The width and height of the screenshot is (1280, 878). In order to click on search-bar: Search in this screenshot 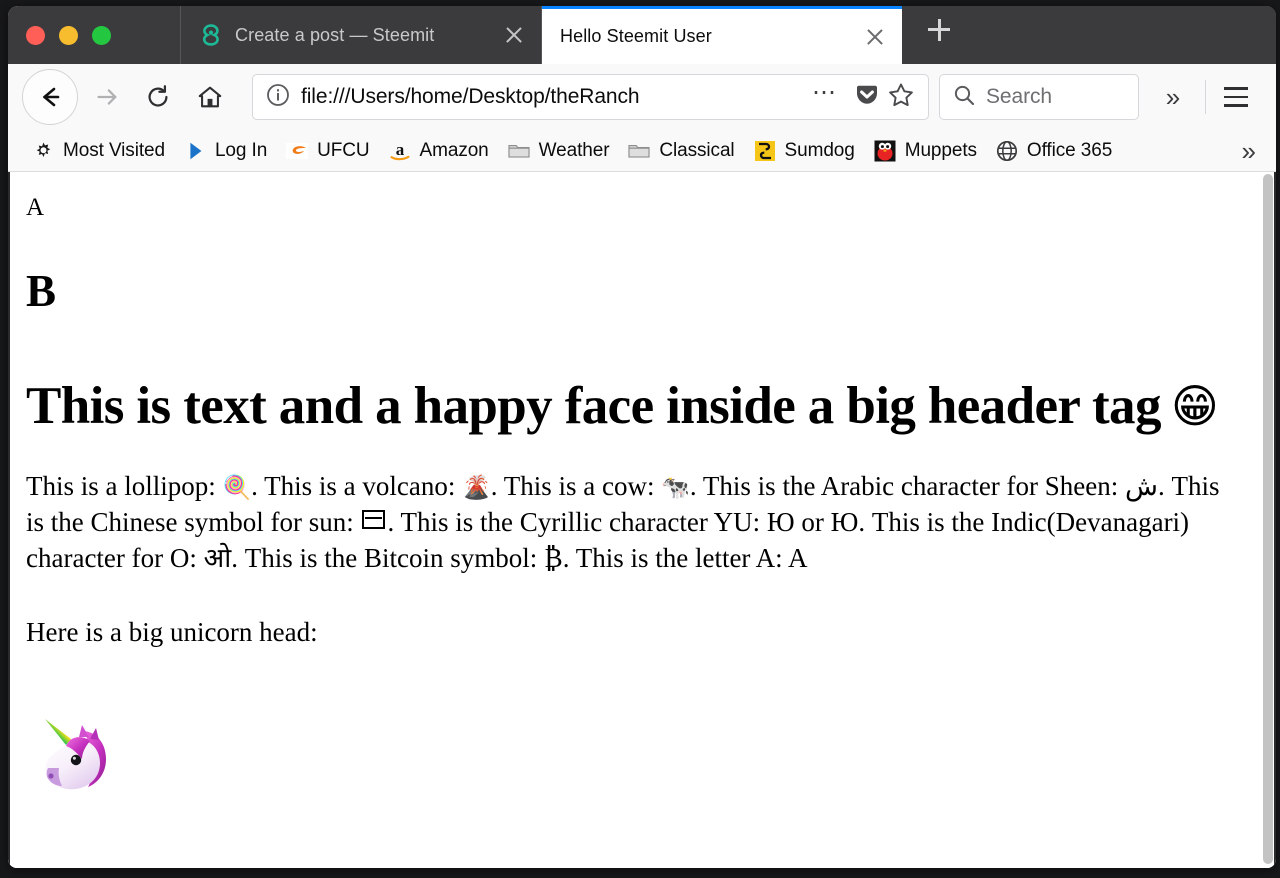, I will do `click(1039, 97)`.